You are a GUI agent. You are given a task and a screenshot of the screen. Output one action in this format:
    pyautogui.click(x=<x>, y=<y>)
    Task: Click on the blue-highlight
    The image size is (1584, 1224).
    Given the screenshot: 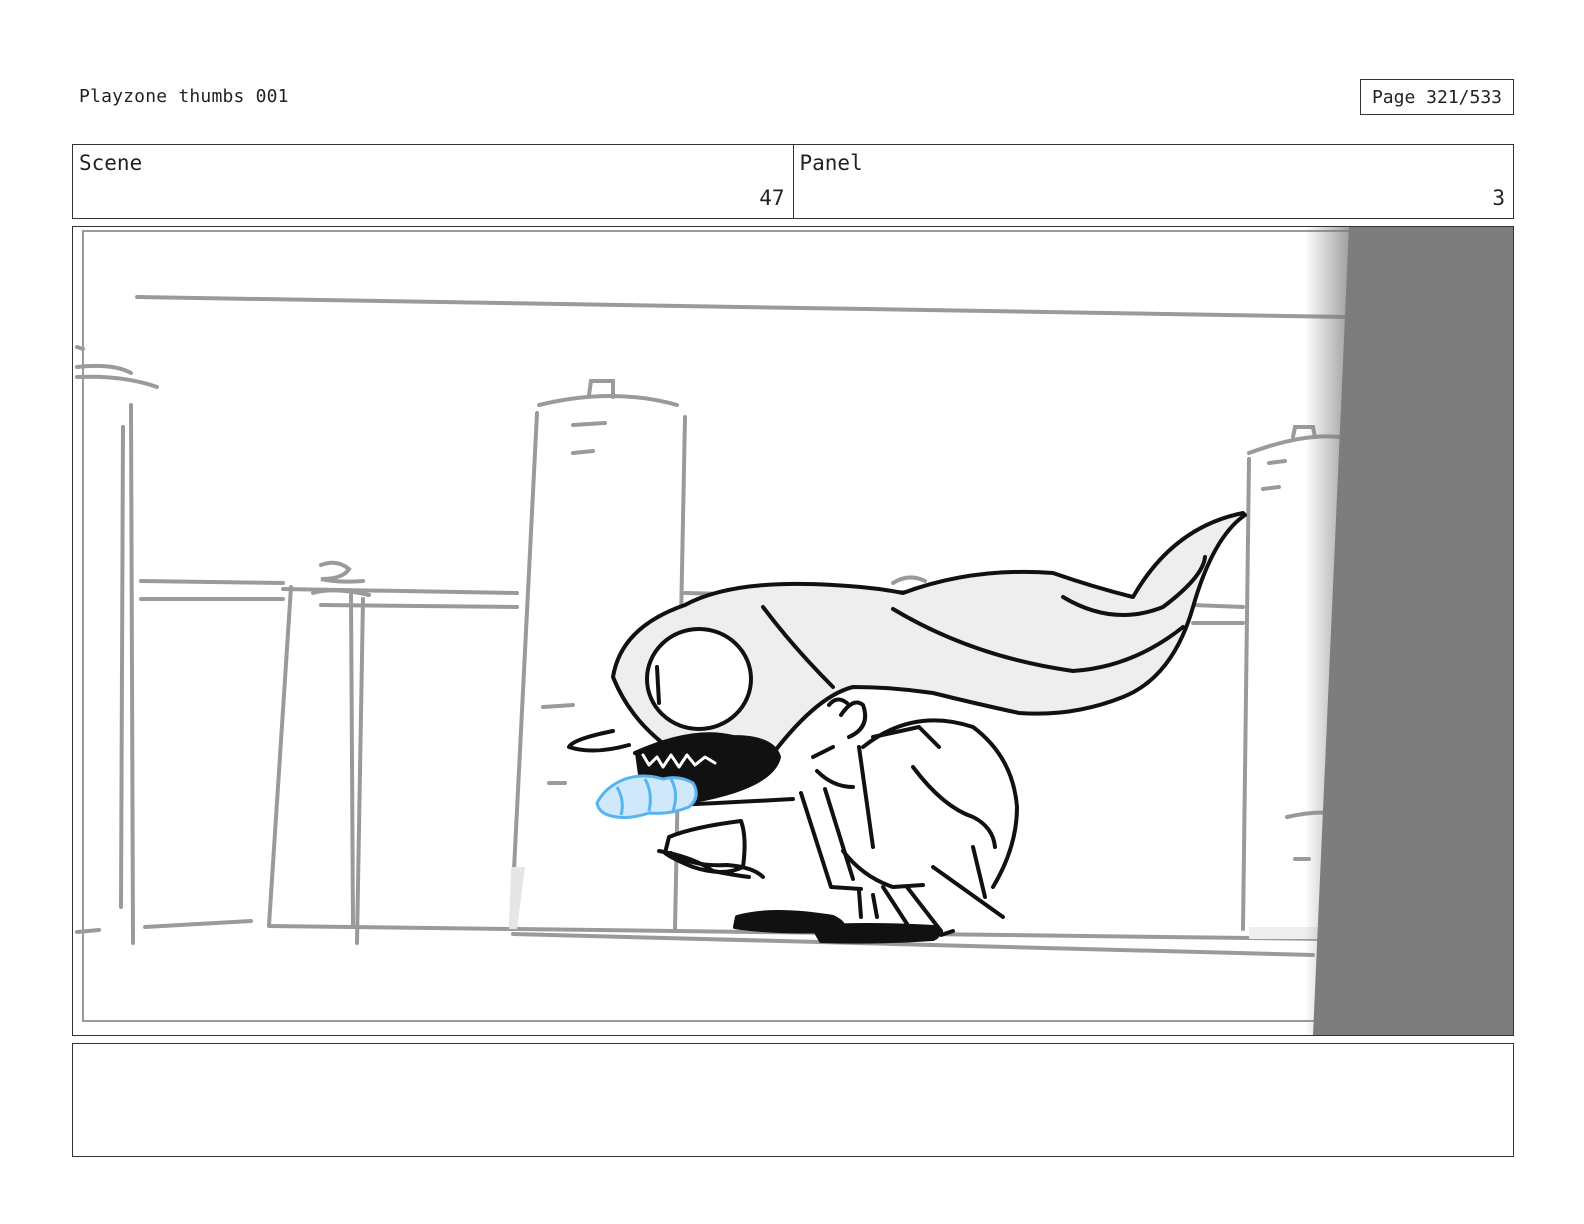 What is the action you would take?
    pyautogui.click(x=646, y=796)
    